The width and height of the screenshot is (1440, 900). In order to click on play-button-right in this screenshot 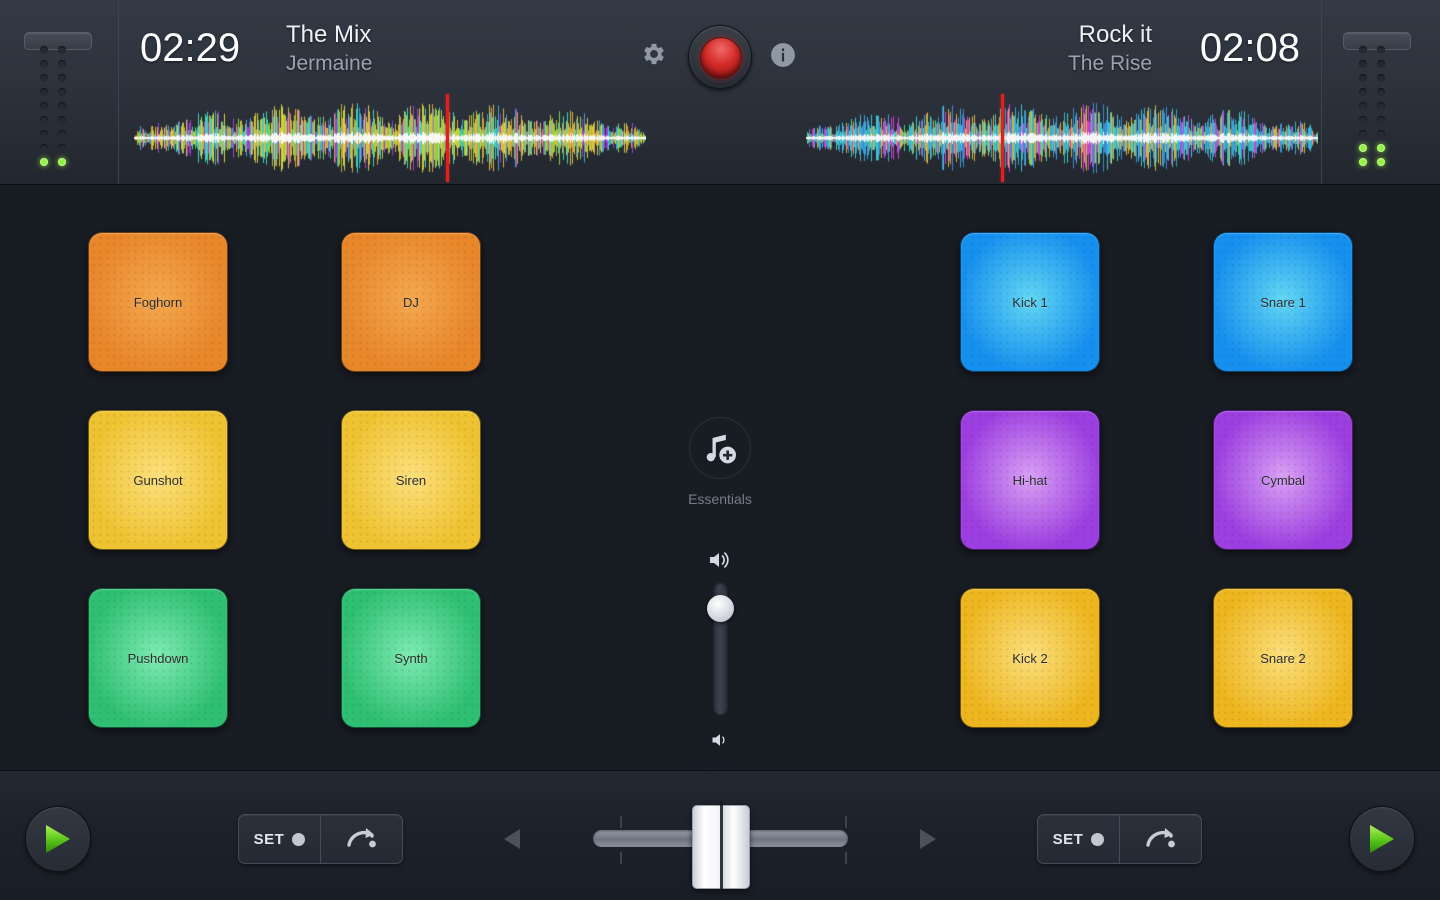, I will do `click(1382, 839)`.